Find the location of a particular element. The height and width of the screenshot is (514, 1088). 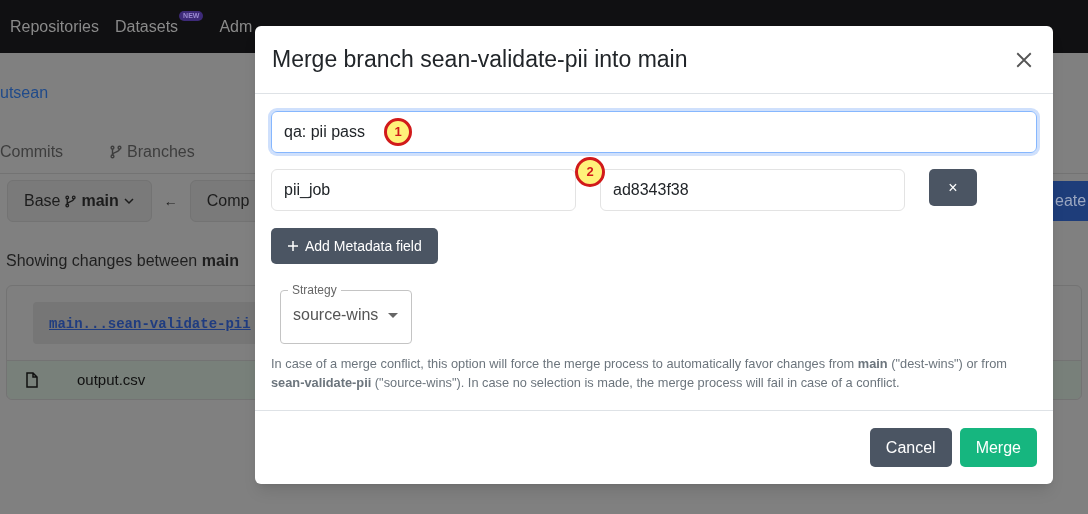

cancel-button: Cancel is located at coordinates (910, 447).